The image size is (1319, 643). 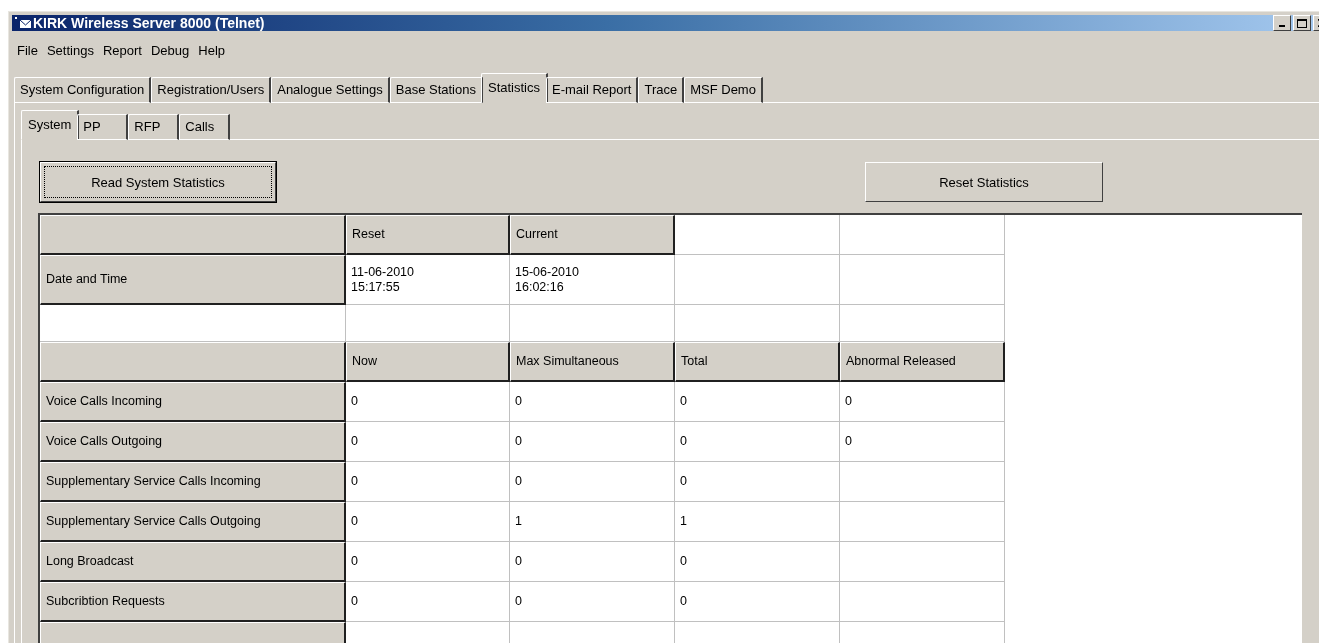 I want to click on tab: Calls, so click(x=205, y=127).